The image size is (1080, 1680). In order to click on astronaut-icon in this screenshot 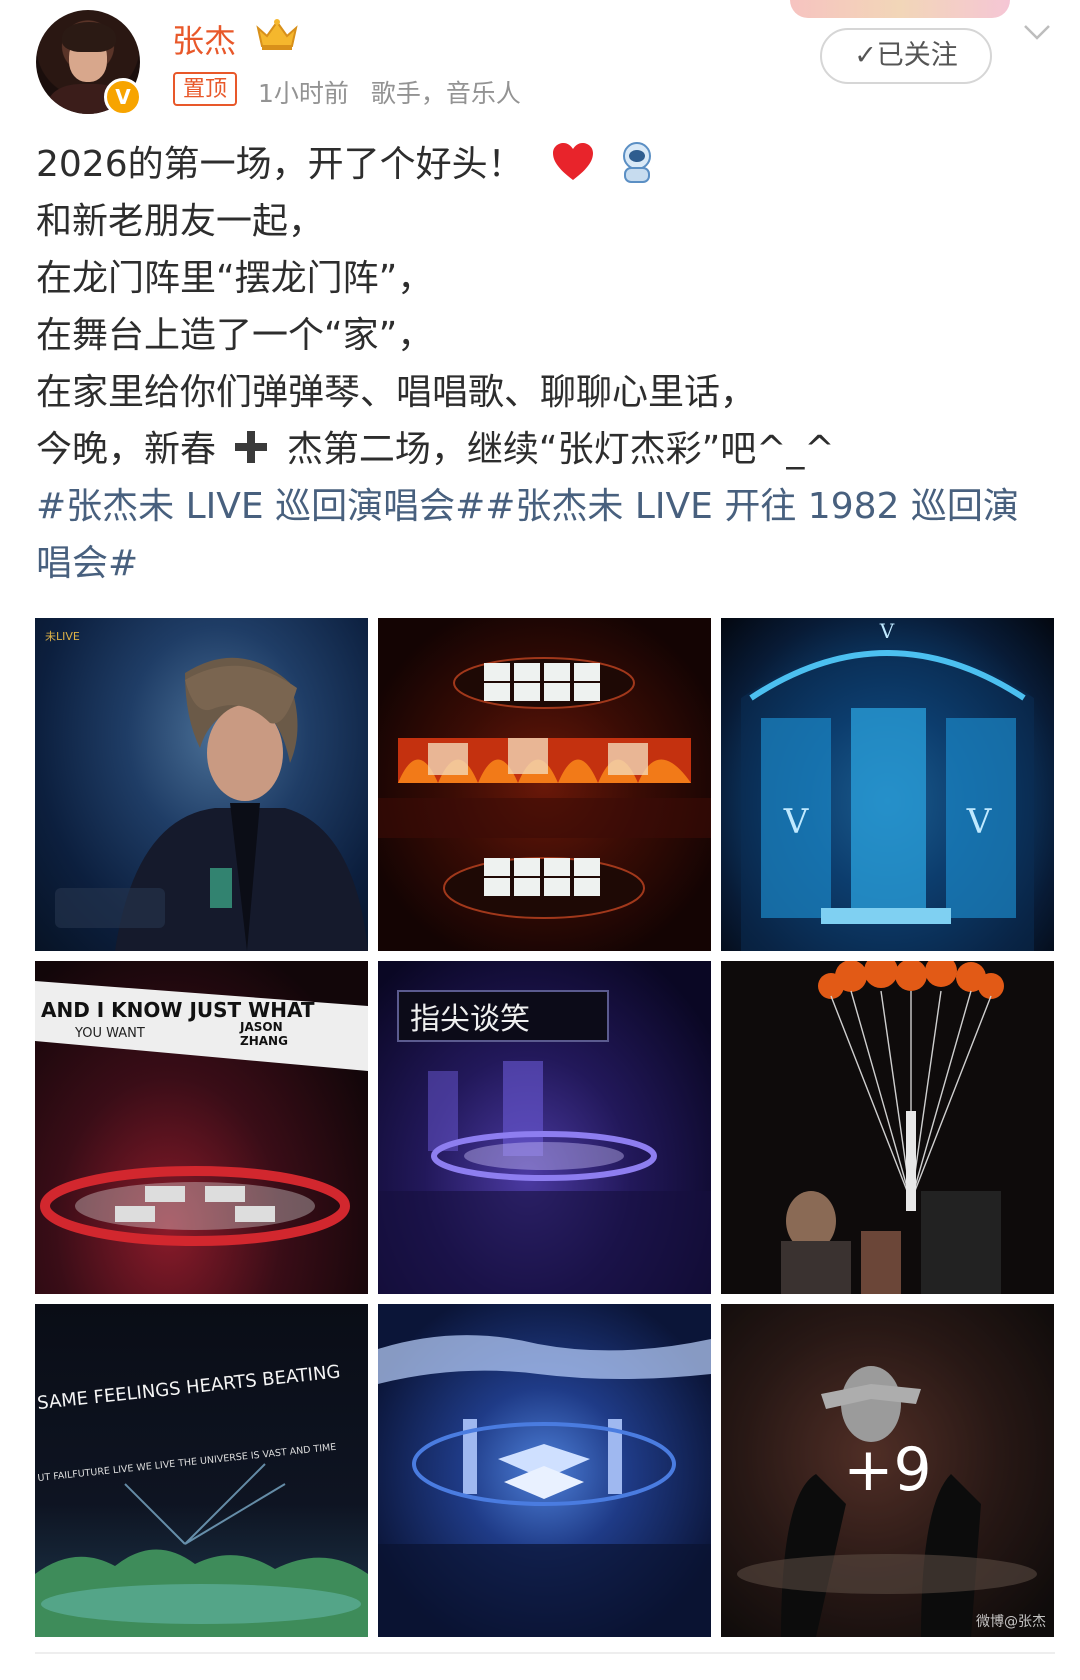, I will do `click(636, 162)`.